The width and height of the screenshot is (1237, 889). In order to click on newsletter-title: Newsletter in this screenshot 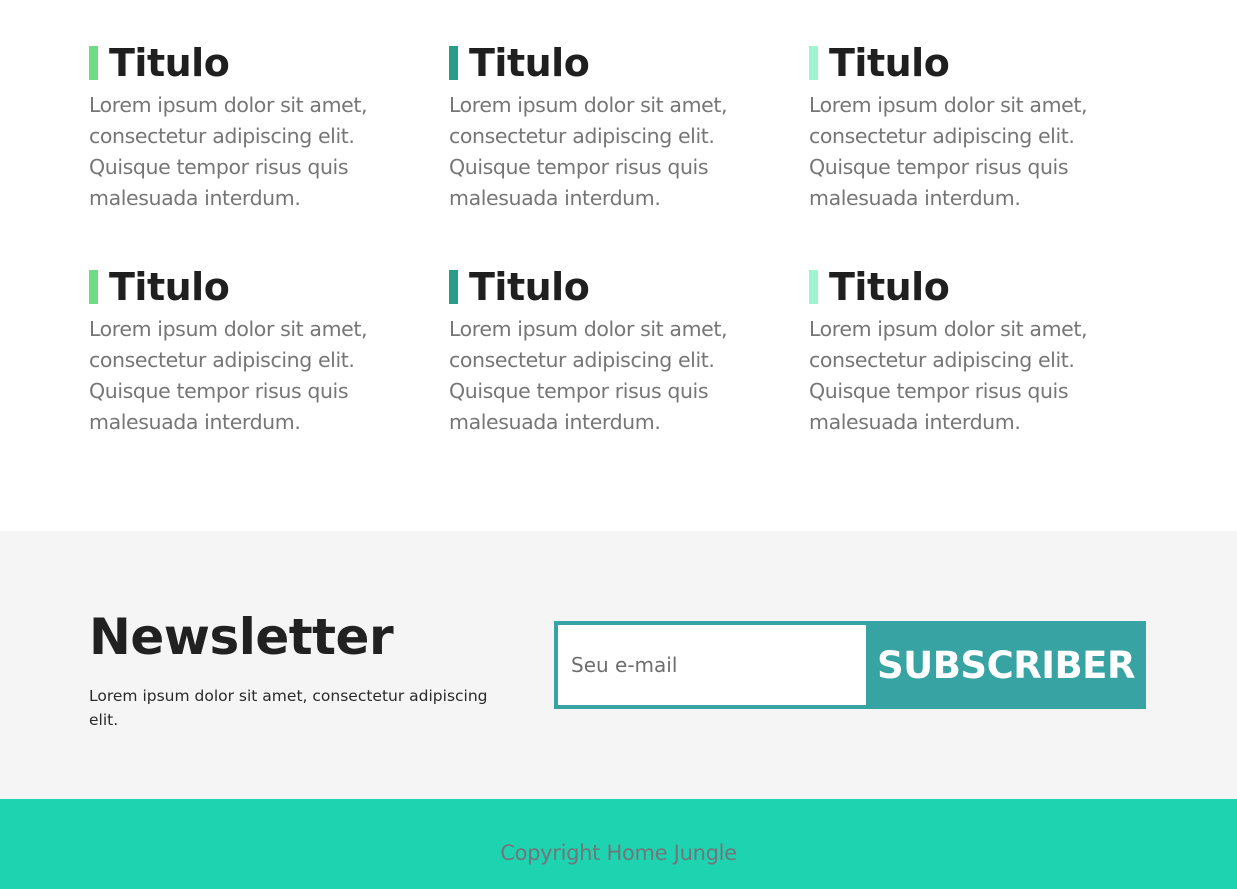, I will do `click(241, 637)`.